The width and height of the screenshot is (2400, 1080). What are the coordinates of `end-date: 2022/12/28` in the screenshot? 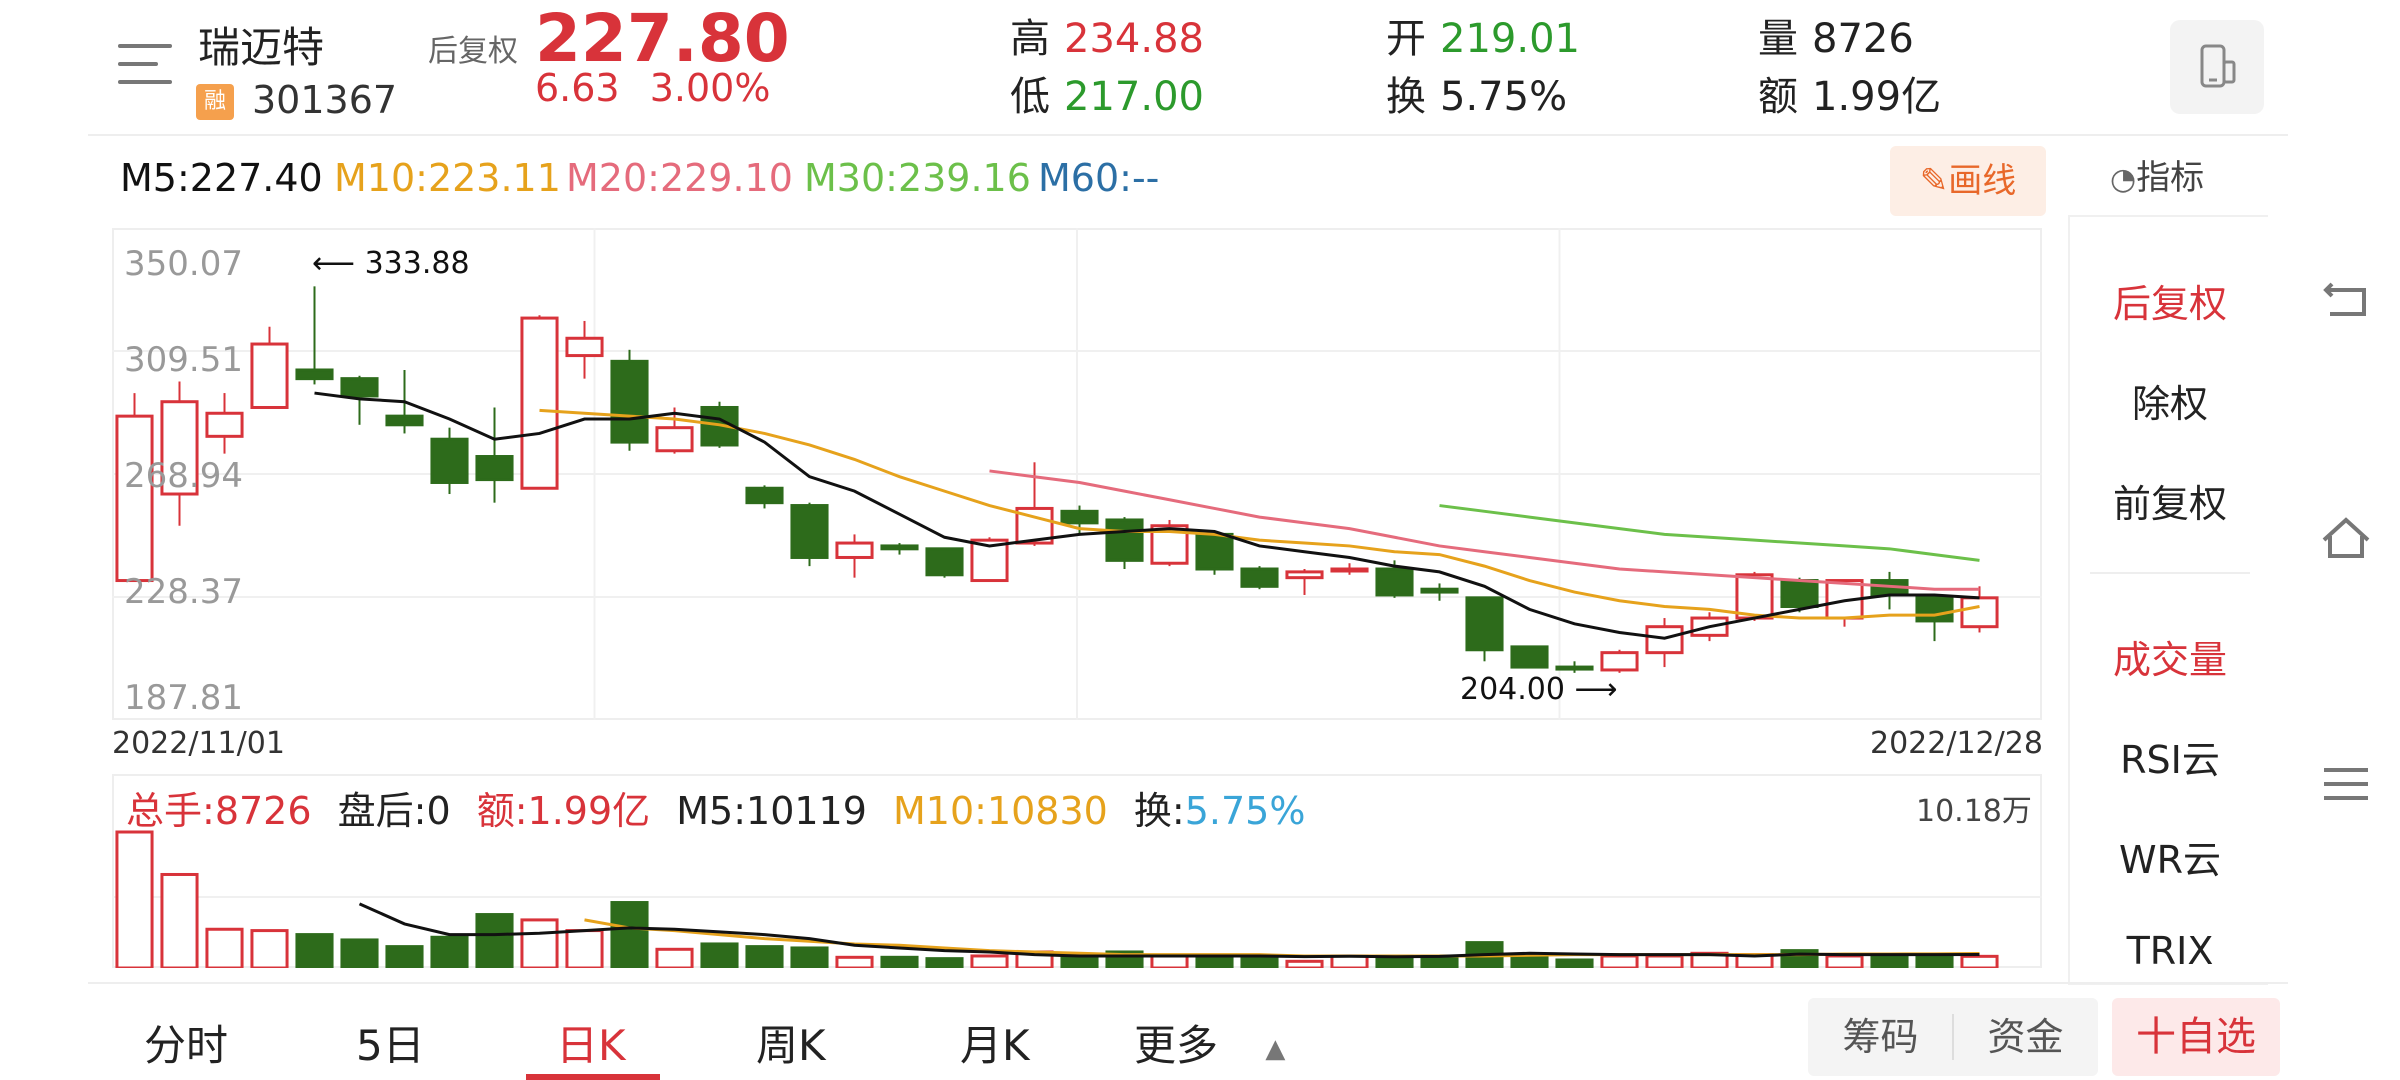 It's located at (1956, 743).